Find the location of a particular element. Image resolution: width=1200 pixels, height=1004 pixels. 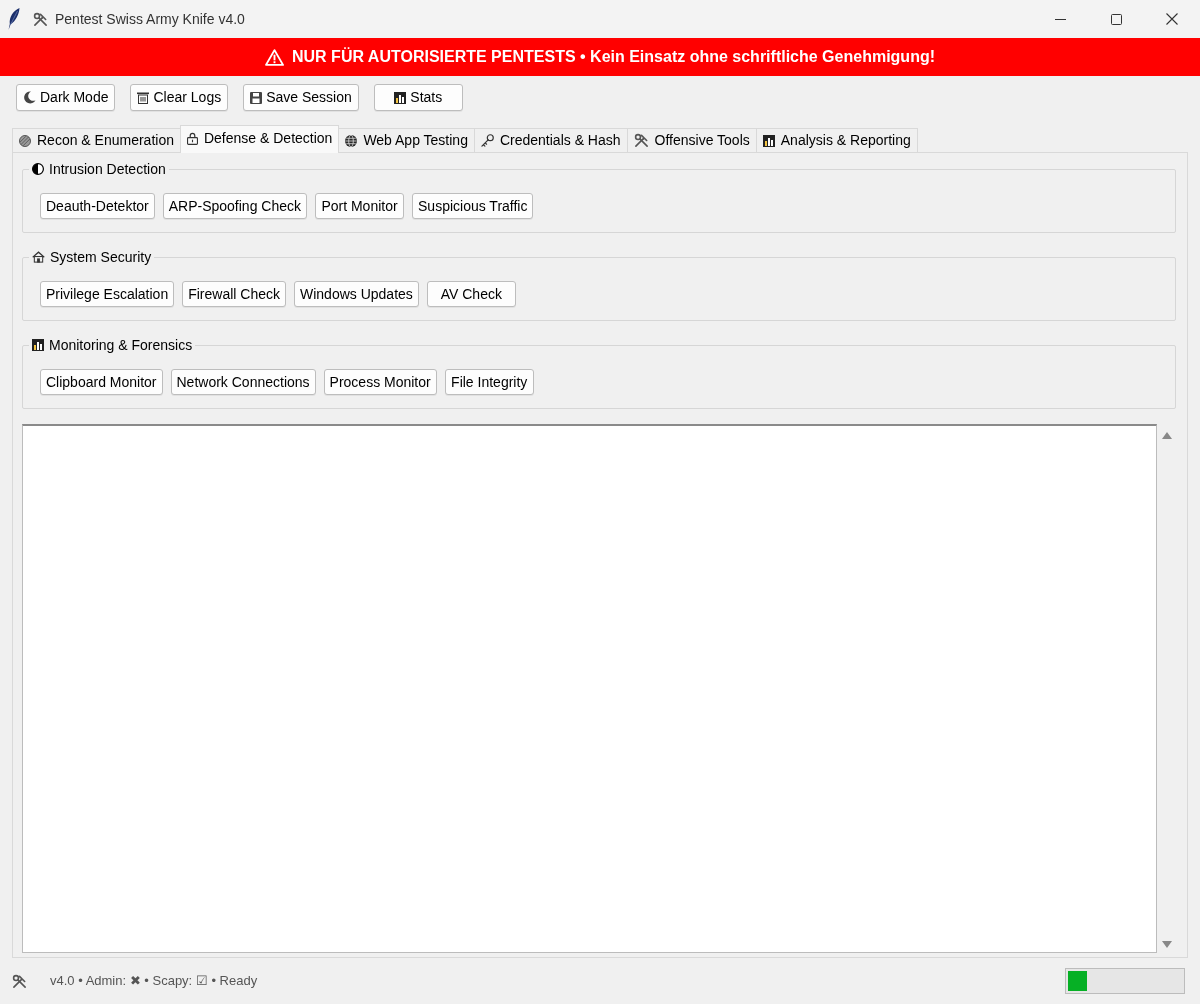

section-title: System Security is located at coordinates (101, 257).